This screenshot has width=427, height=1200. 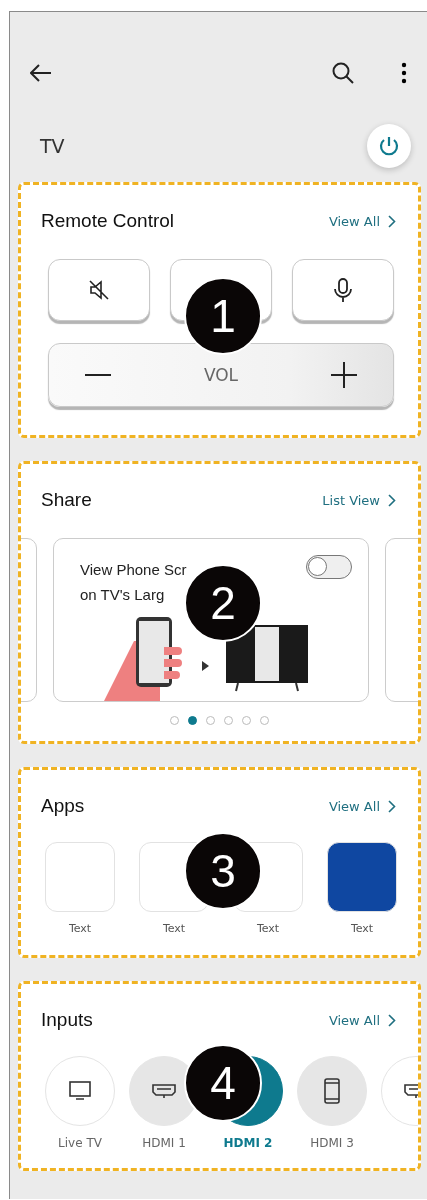 What do you see at coordinates (332, 1144) in the screenshot?
I see `input-label: HDMI 3` at bounding box center [332, 1144].